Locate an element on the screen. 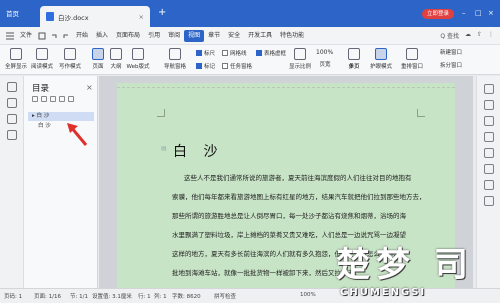  outline-item: ▸ 白 沙 is located at coordinates (61, 116).